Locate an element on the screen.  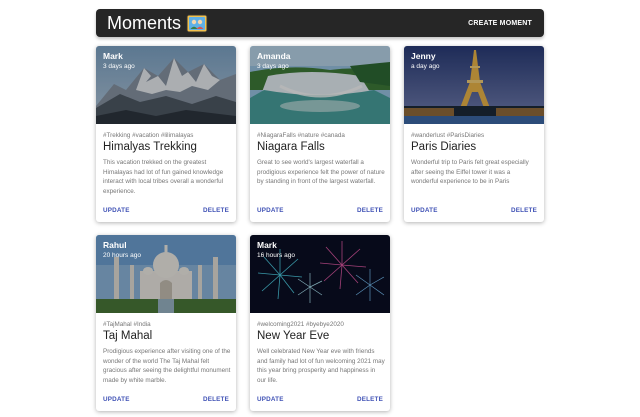
post-time: 20 hours ago is located at coordinates (122, 255).